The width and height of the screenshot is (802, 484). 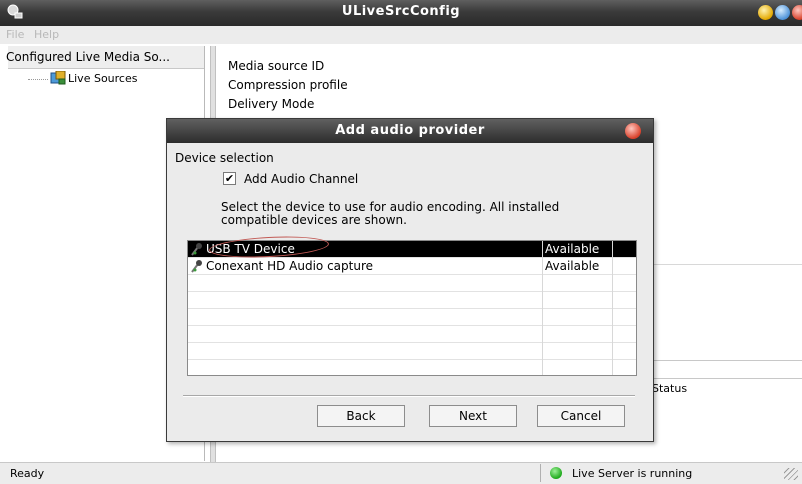 I want to click on server-status-icon, so click(x=556, y=473).